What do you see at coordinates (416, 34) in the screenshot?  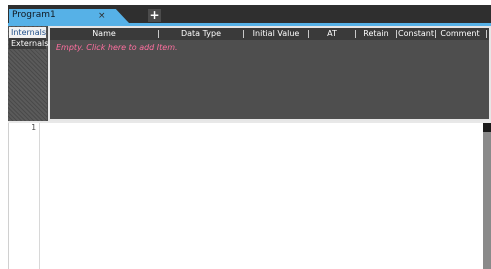 I see `column-header-constant: Constant` at bounding box center [416, 34].